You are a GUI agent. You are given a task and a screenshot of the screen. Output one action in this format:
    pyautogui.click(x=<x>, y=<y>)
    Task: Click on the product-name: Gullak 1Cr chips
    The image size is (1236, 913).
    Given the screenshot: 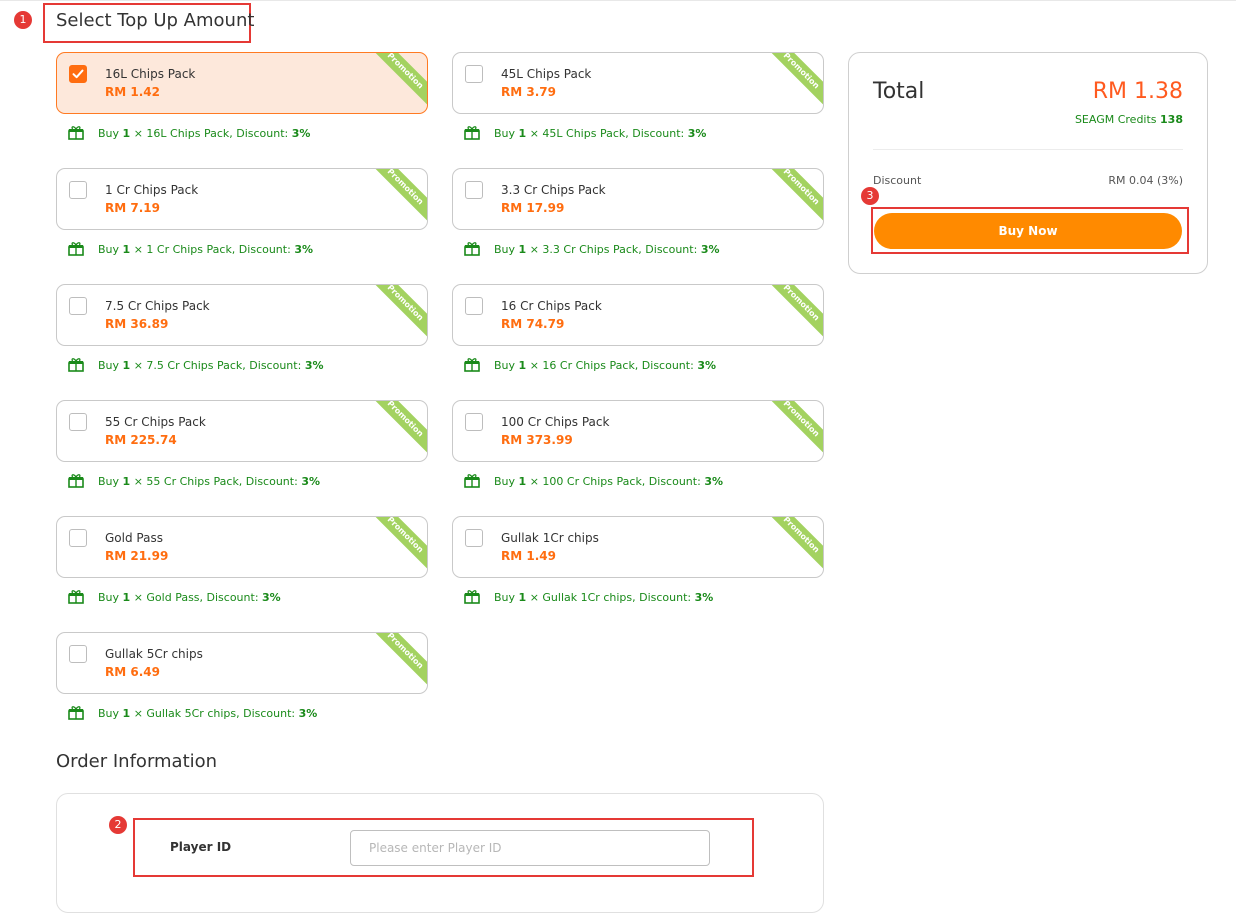 What is the action you would take?
    pyautogui.click(x=550, y=538)
    